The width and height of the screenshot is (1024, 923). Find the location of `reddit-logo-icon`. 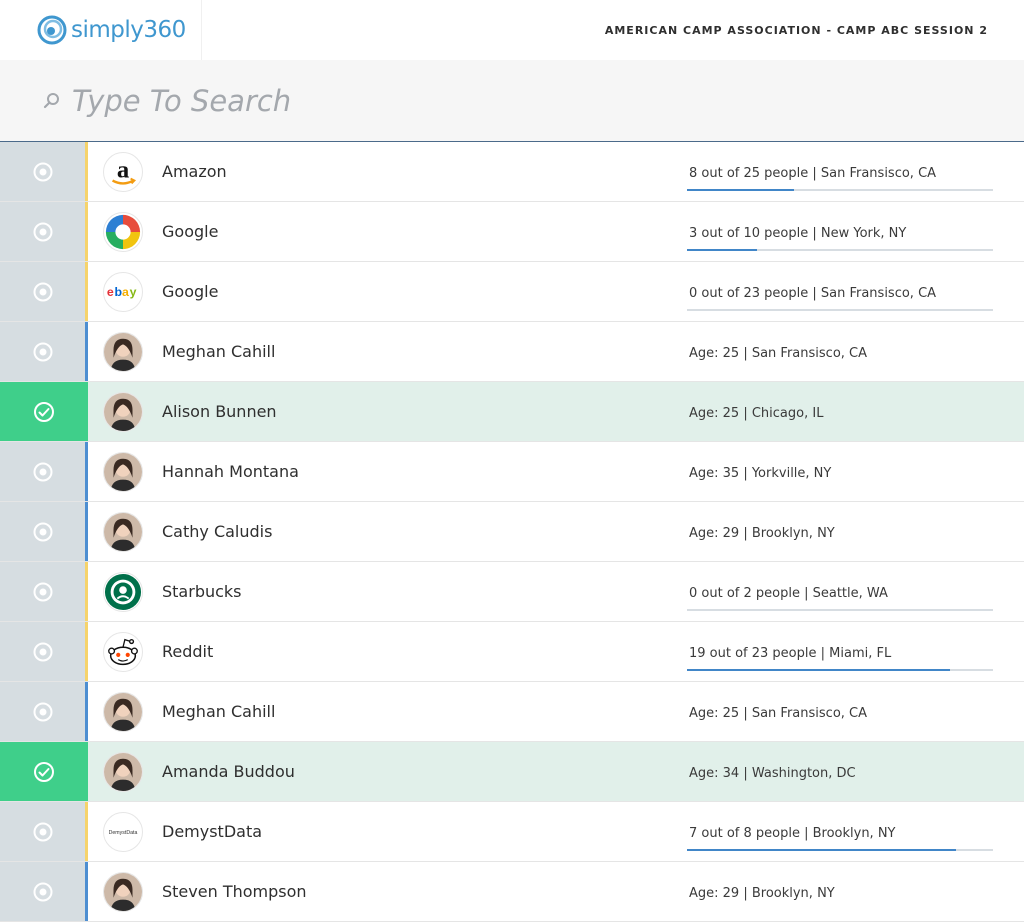

reddit-logo-icon is located at coordinates (123, 651).